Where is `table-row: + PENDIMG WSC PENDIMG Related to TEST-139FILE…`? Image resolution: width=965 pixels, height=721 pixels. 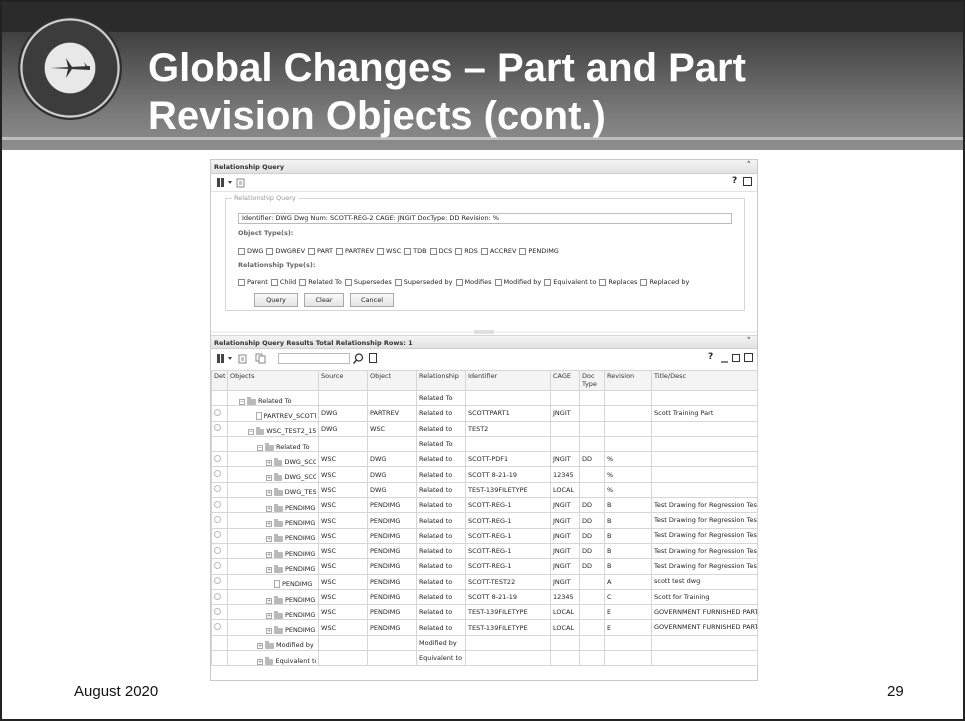
table-row: + PENDIMG WSC PENDIMG Related to TEST-139FILE… is located at coordinates (484, 627).